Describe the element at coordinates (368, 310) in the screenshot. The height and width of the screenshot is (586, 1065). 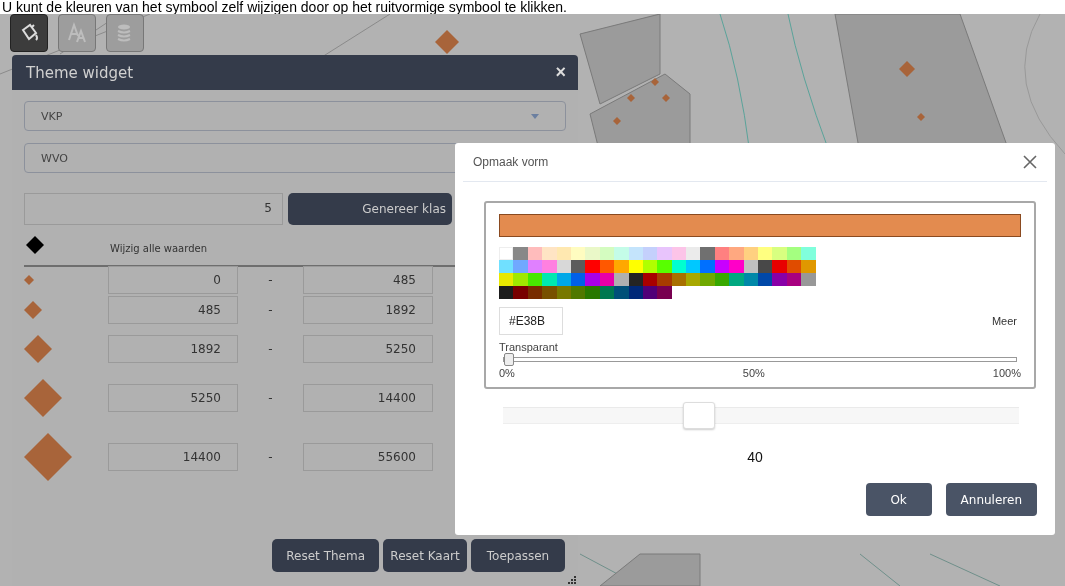
I see `to-field: 1892` at that location.